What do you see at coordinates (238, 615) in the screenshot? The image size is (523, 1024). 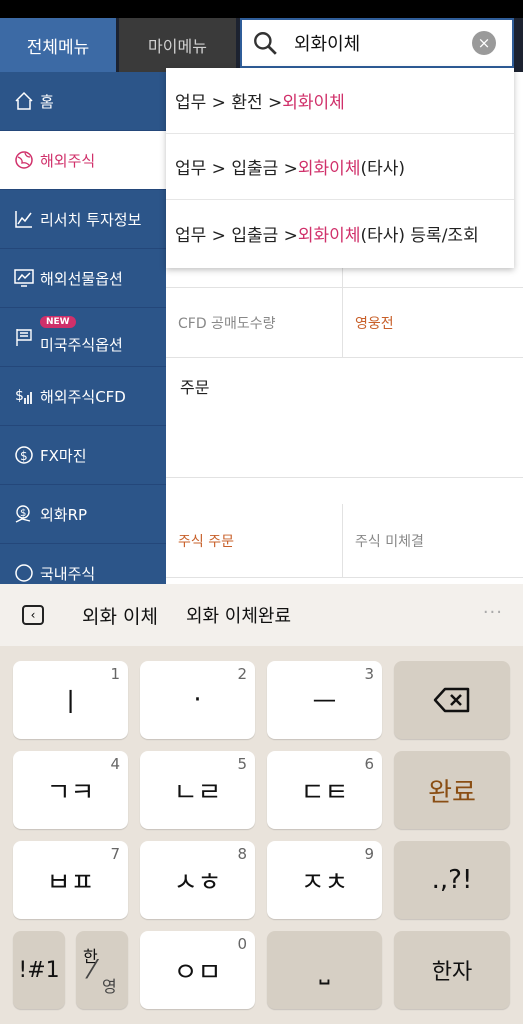 I see `keyboard-suggestion: 외화 이체완료` at bounding box center [238, 615].